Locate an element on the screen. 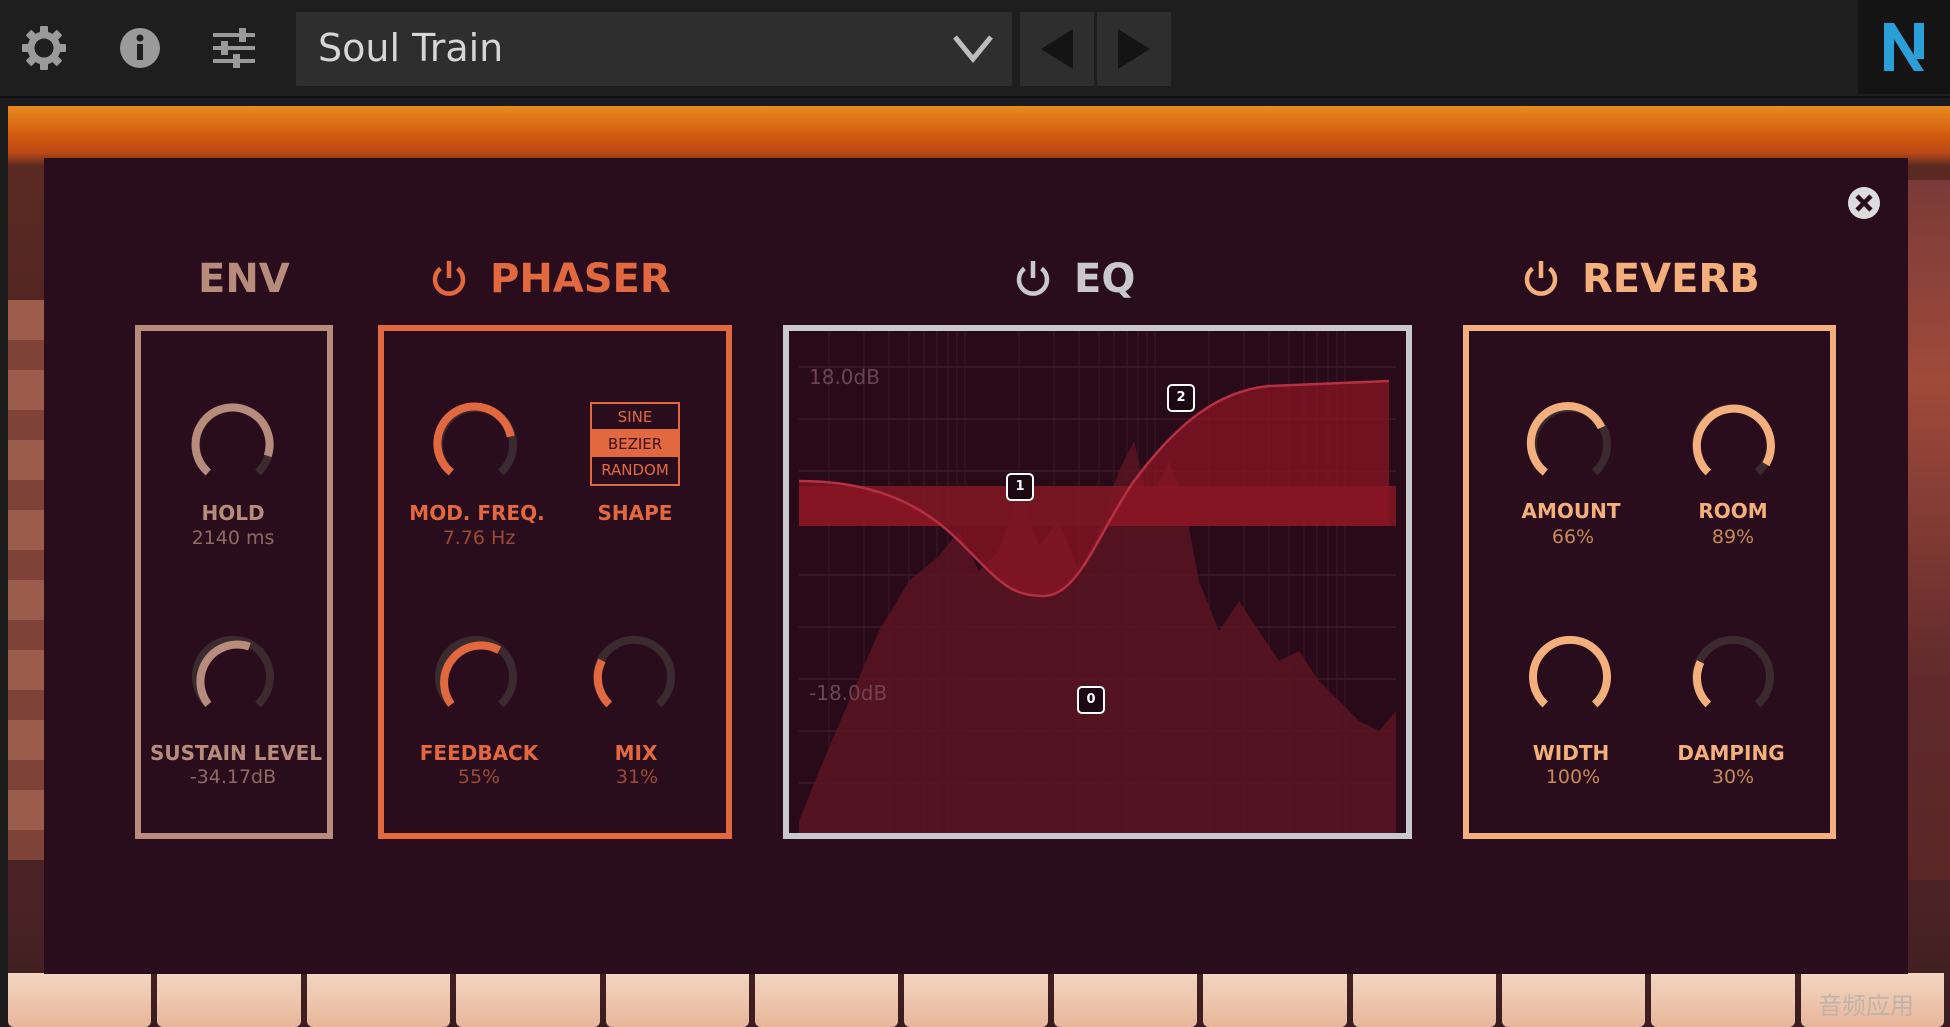 This screenshot has height=1027, width=1950. background-decor-left is located at coordinates (28, 580).